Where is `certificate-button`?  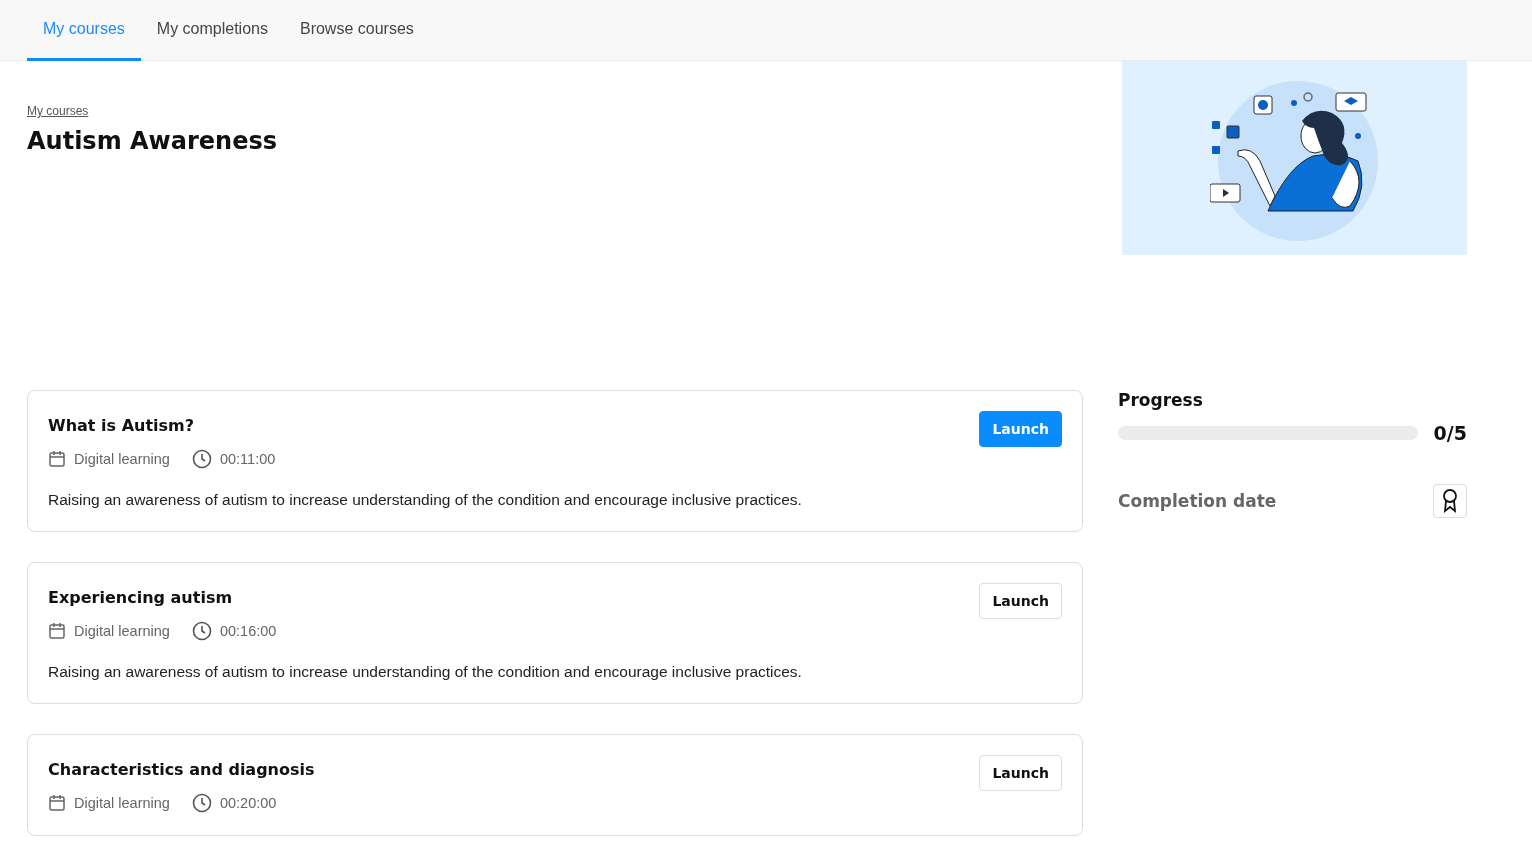
certificate-button is located at coordinates (1450, 501).